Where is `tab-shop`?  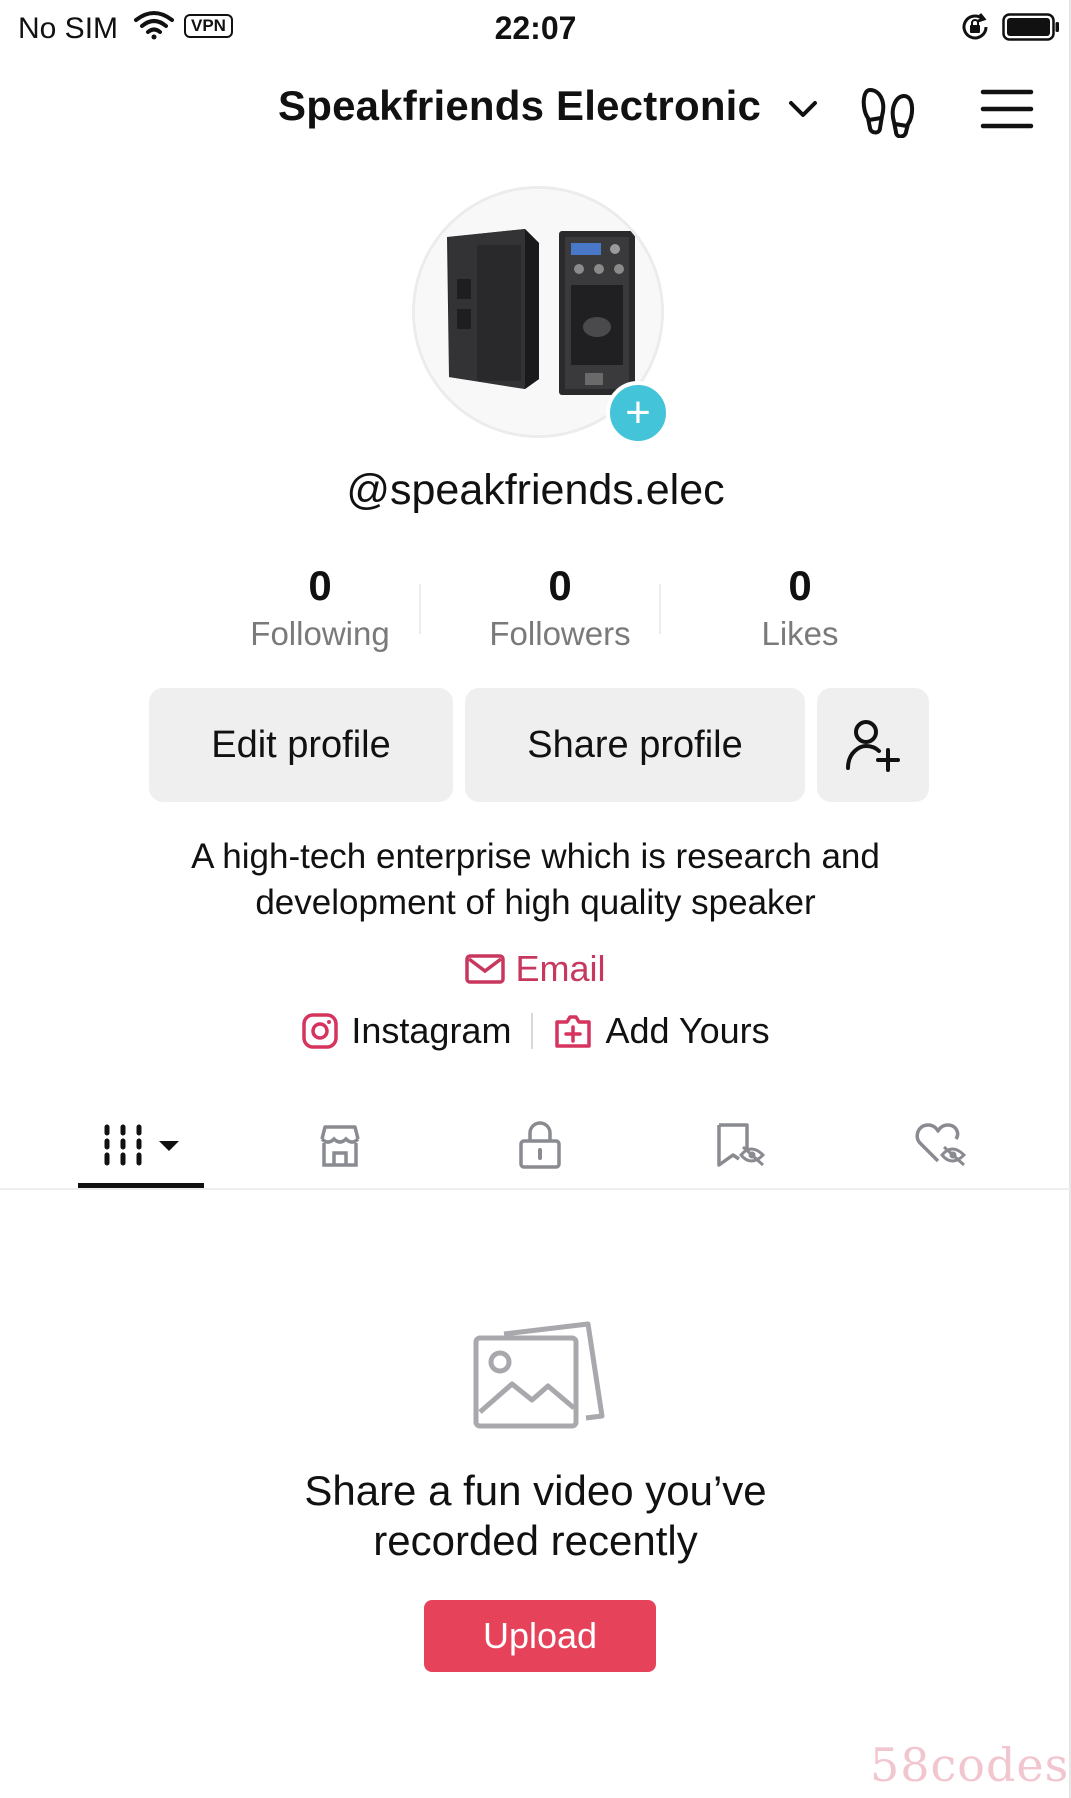
tab-shop is located at coordinates (340, 1145).